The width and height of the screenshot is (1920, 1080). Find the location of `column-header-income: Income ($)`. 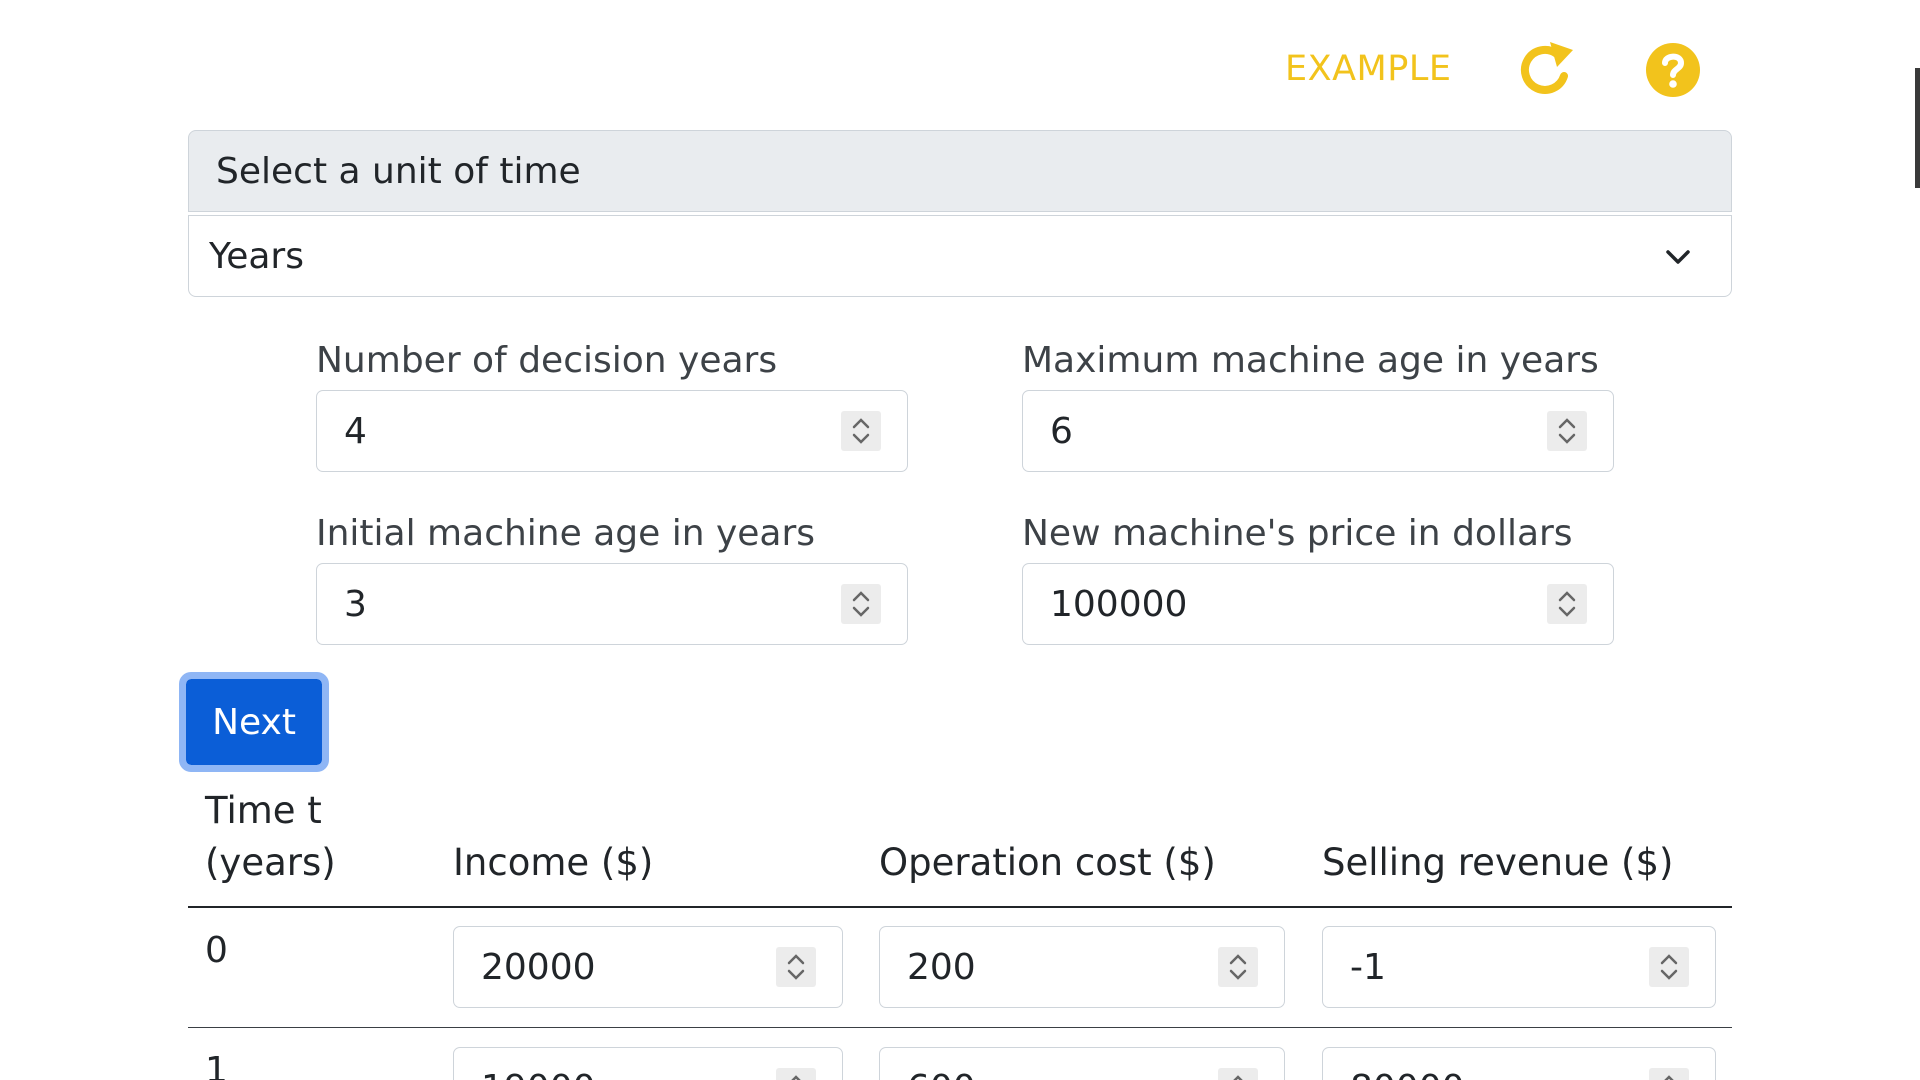

column-header-income: Income ($) is located at coordinates (553, 862).